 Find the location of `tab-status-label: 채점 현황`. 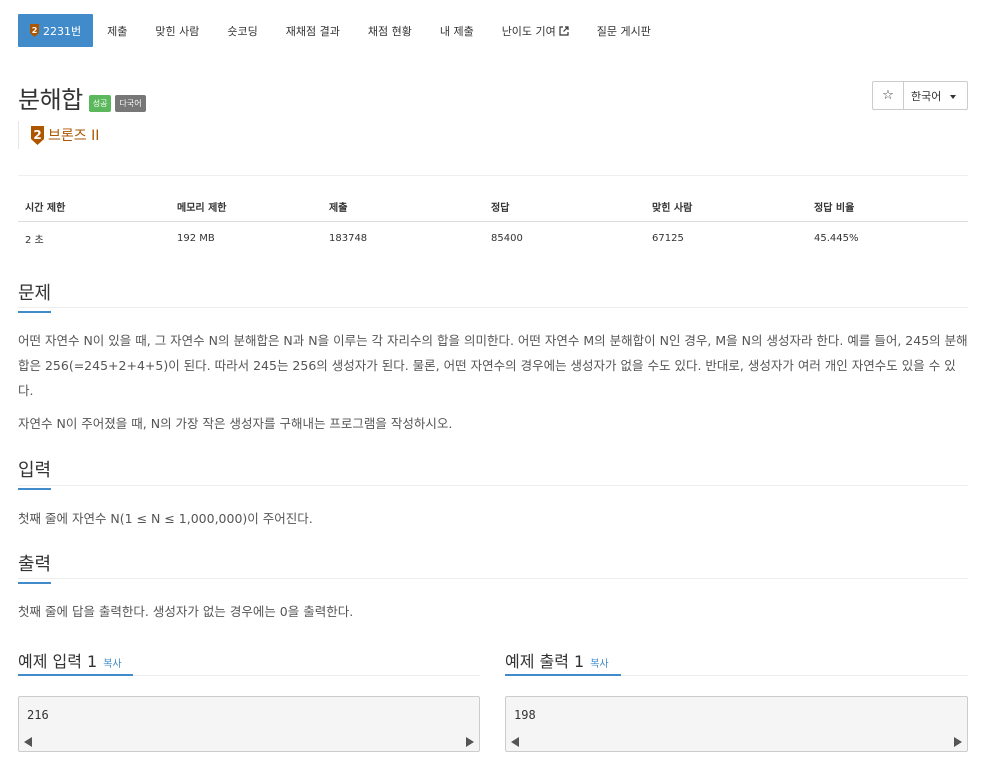

tab-status-label: 채점 현황 is located at coordinates (389, 31).